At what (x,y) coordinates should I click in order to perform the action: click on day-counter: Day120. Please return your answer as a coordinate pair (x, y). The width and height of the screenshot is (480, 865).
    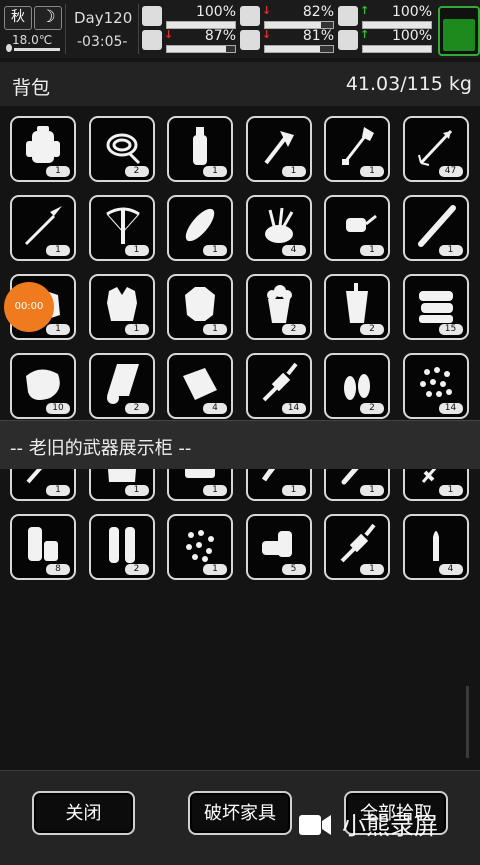
    Looking at the image, I should click on (103, 18).